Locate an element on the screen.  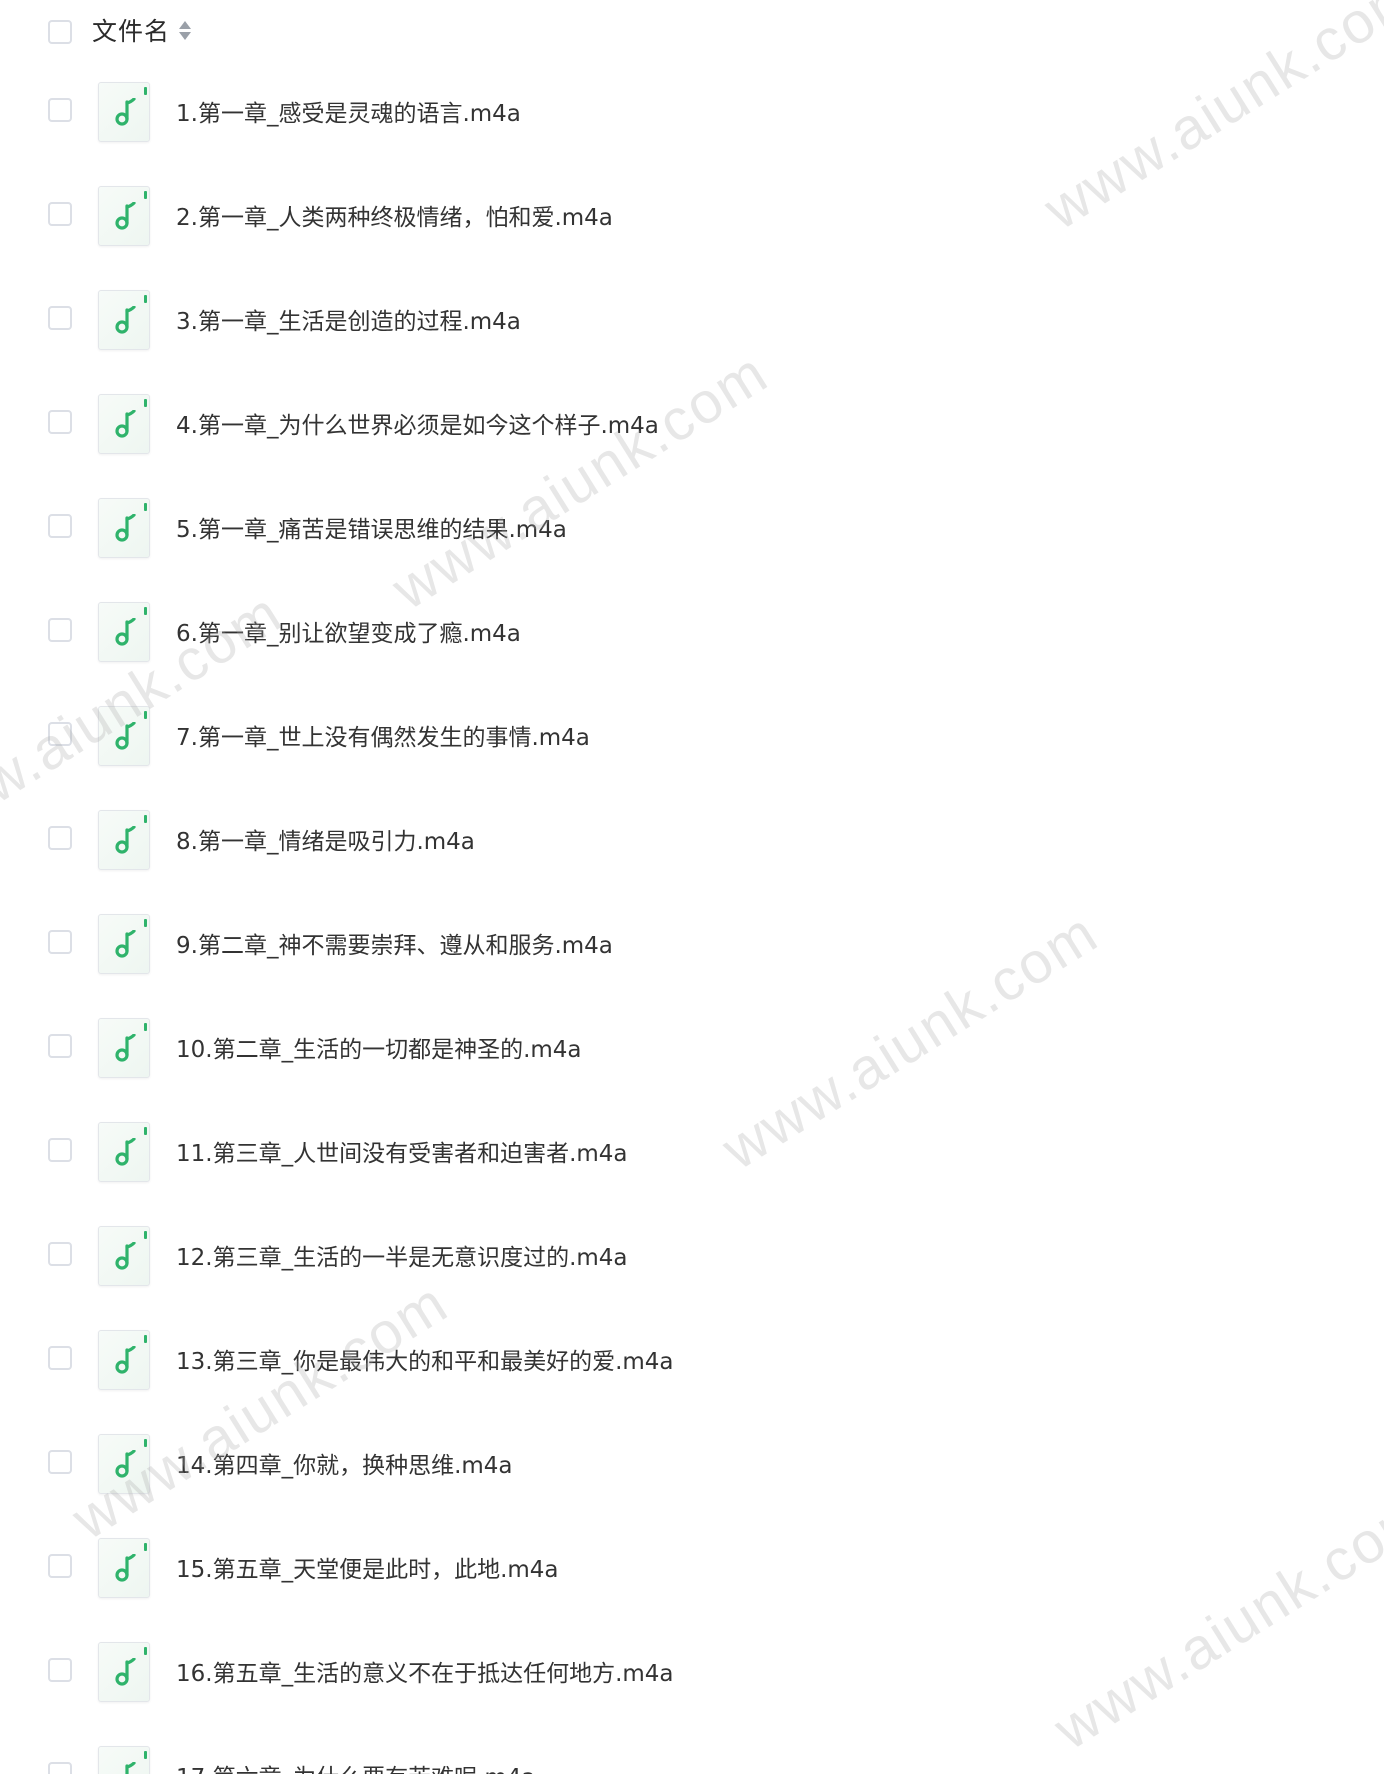
file-list-header: 文件名 is located at coordinates (692, 32).